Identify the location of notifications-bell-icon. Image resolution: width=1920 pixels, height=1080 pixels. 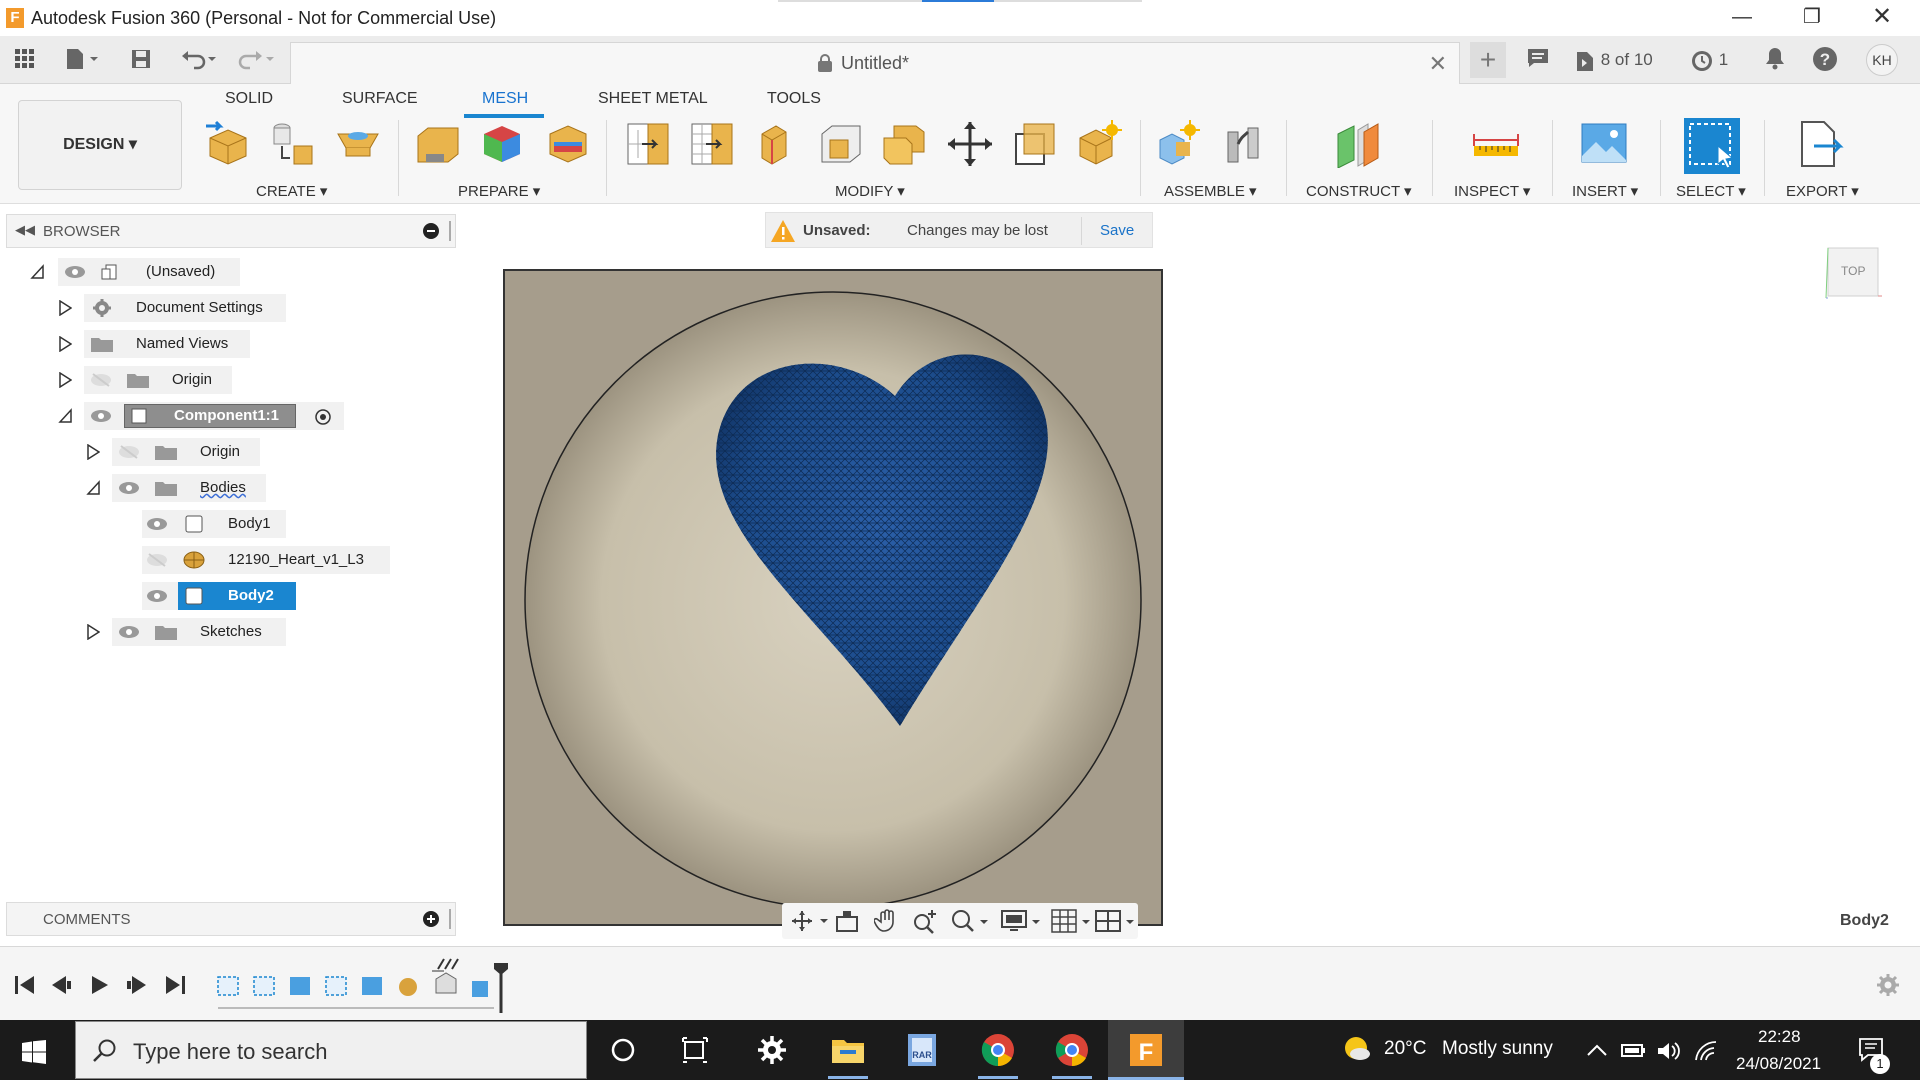
(1775, 60).